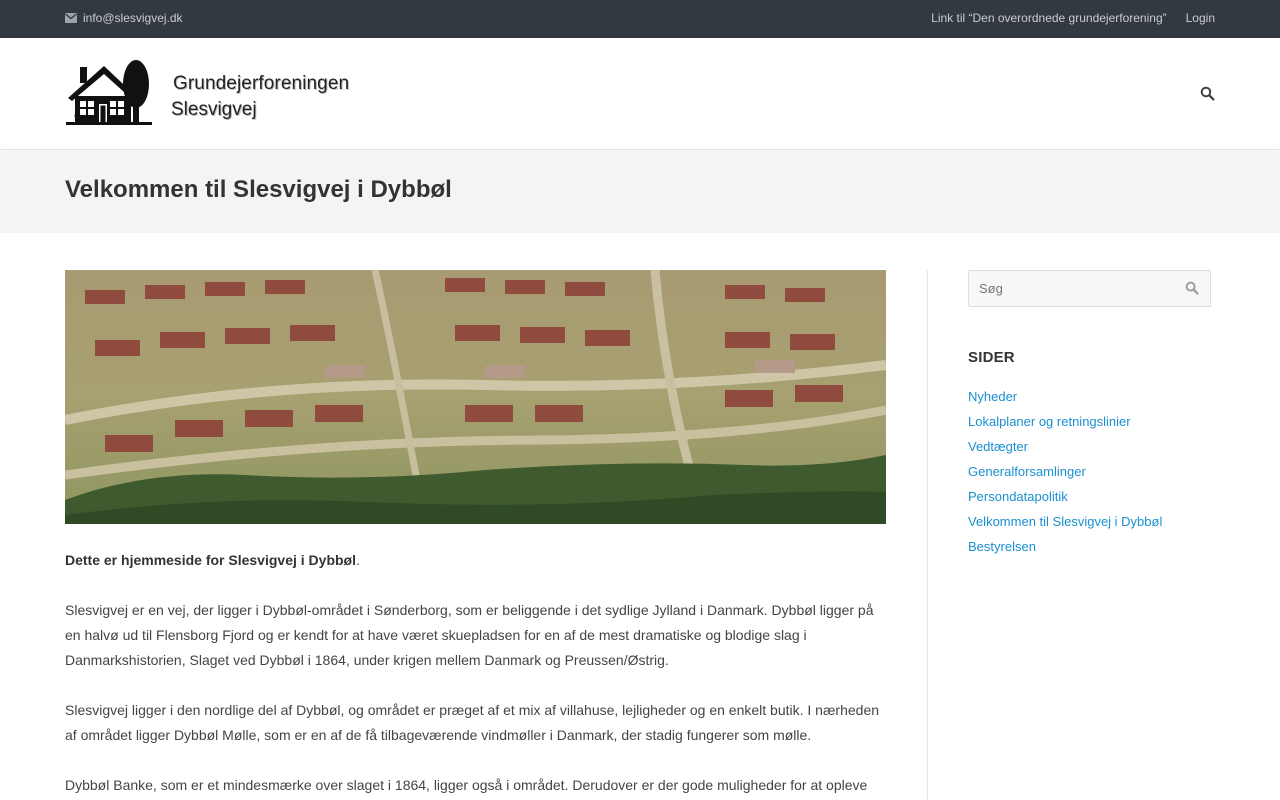  Describe the element at coordinates (640, 94) in the screenshot. I see `site-header: Grundejerforeningen Slesvigvej` at that location.